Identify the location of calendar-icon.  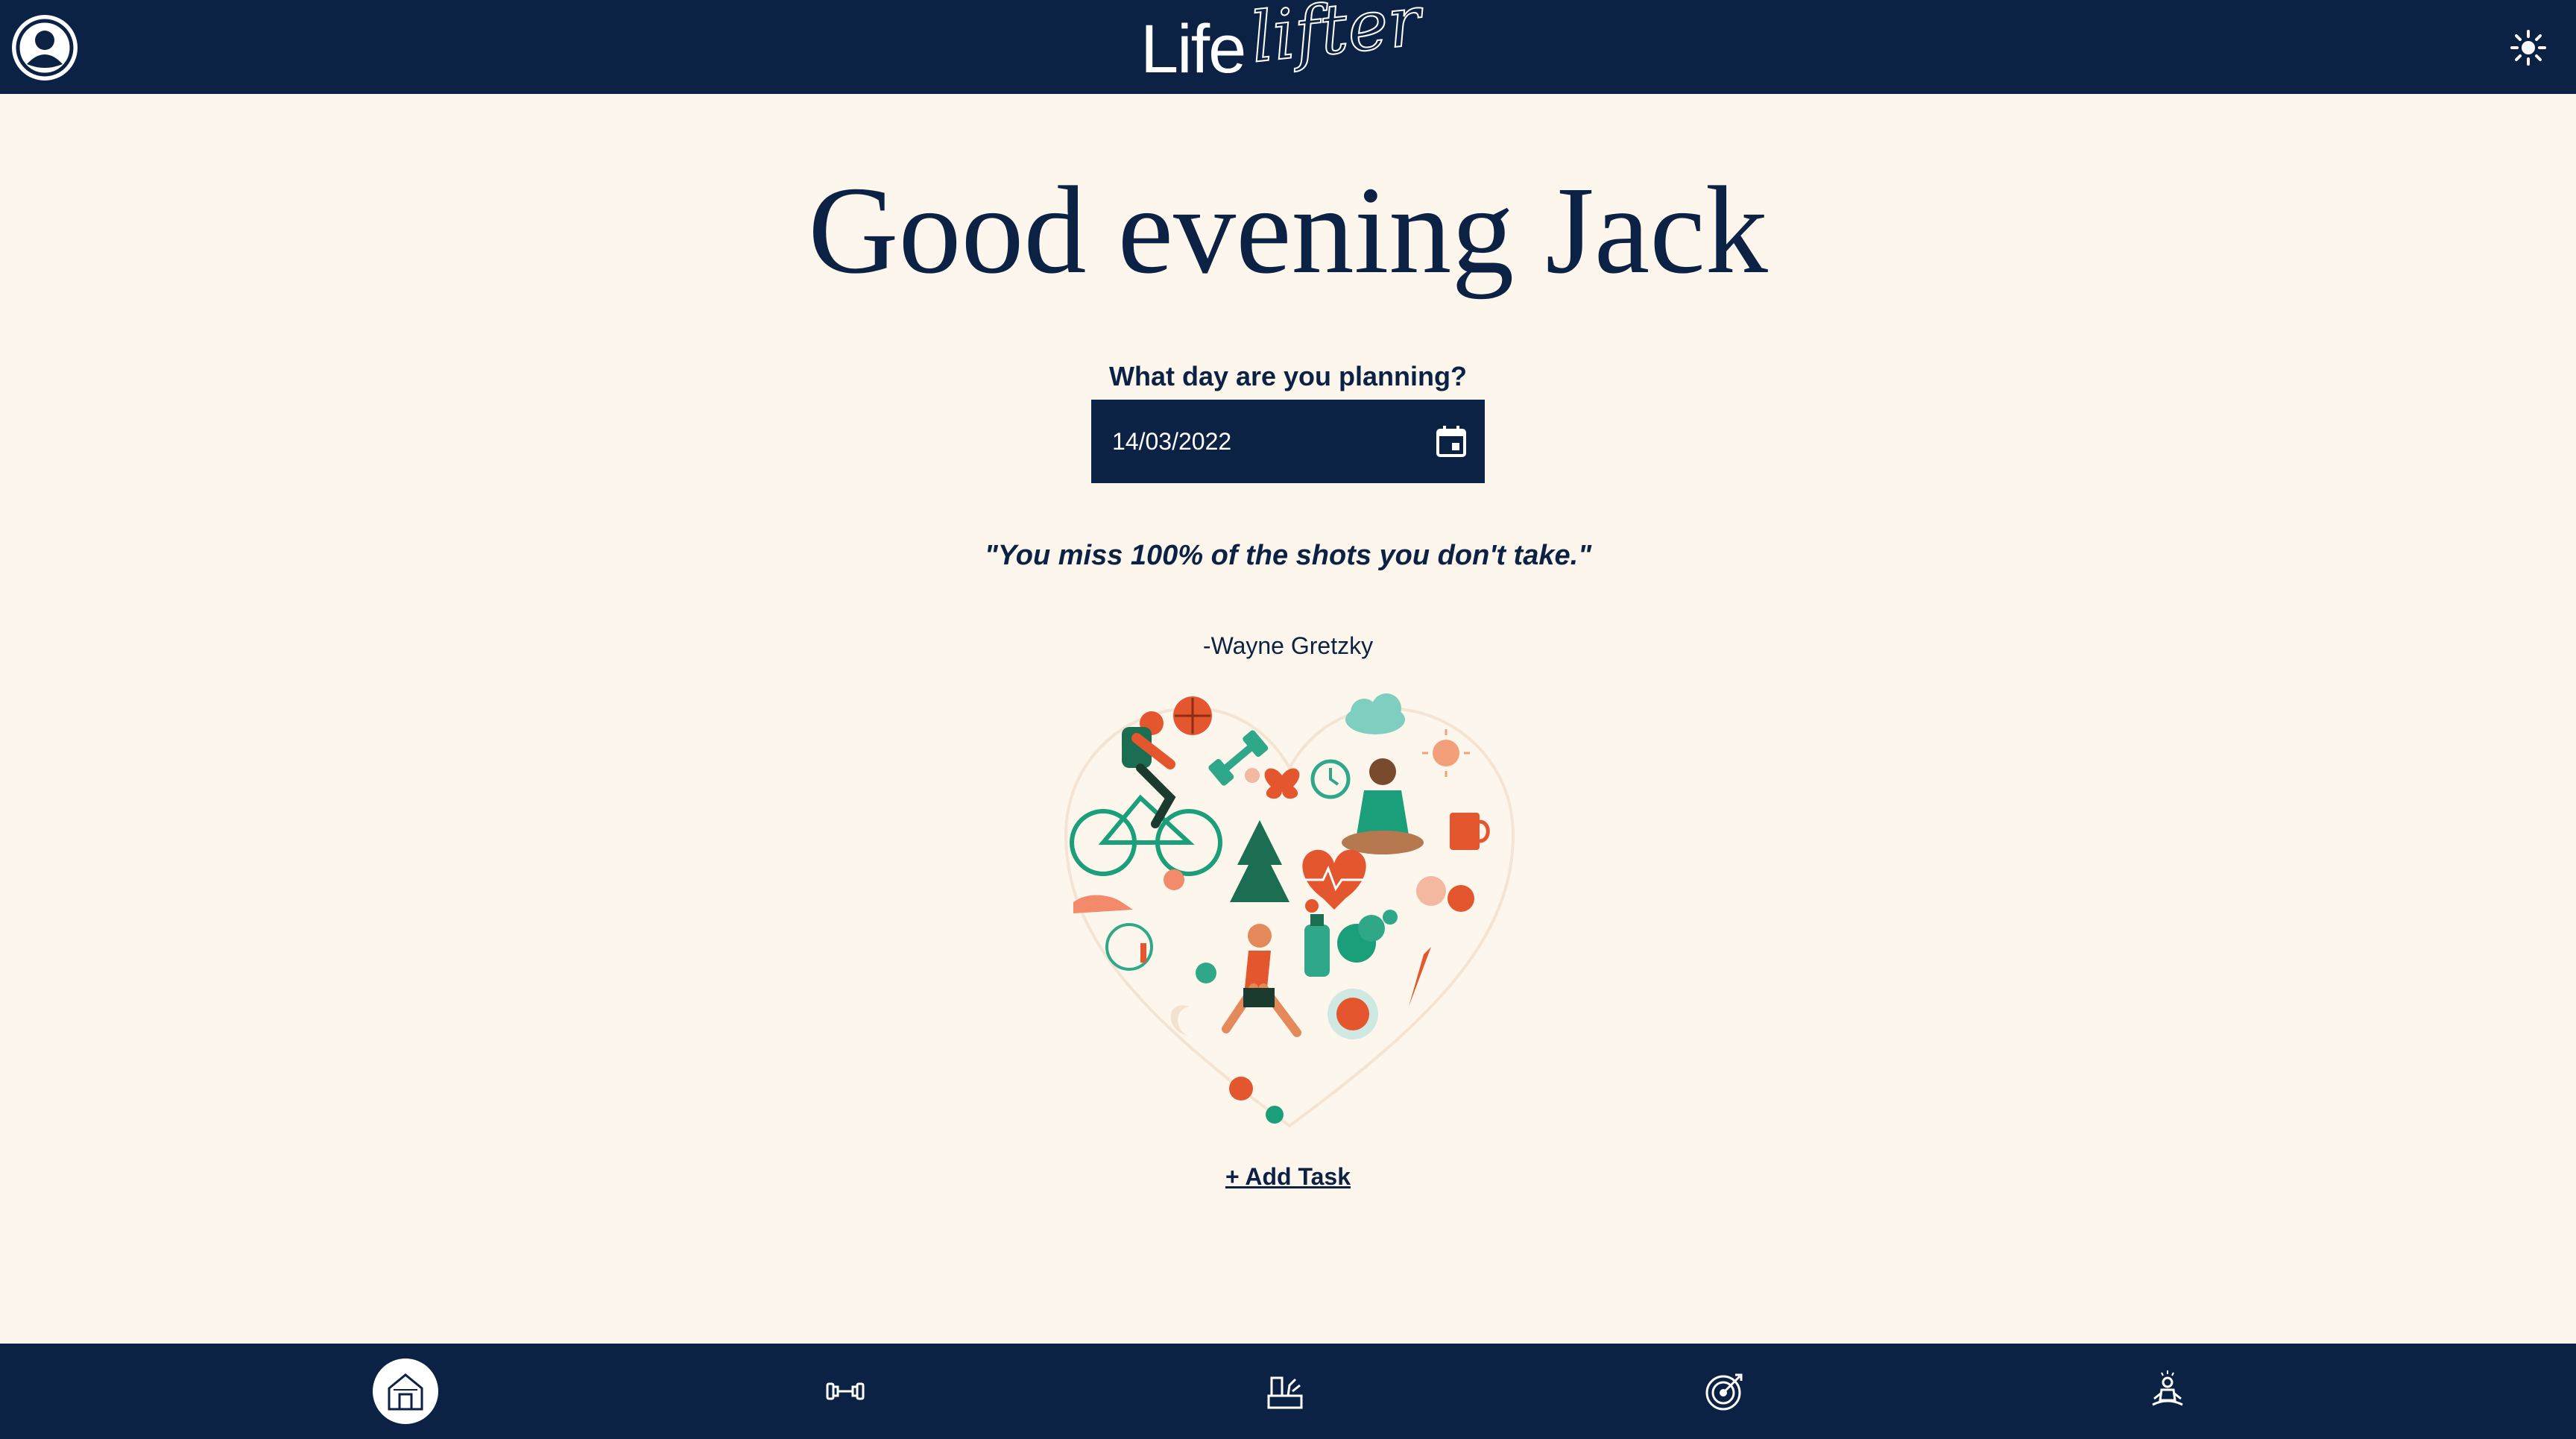
(1451, 441).